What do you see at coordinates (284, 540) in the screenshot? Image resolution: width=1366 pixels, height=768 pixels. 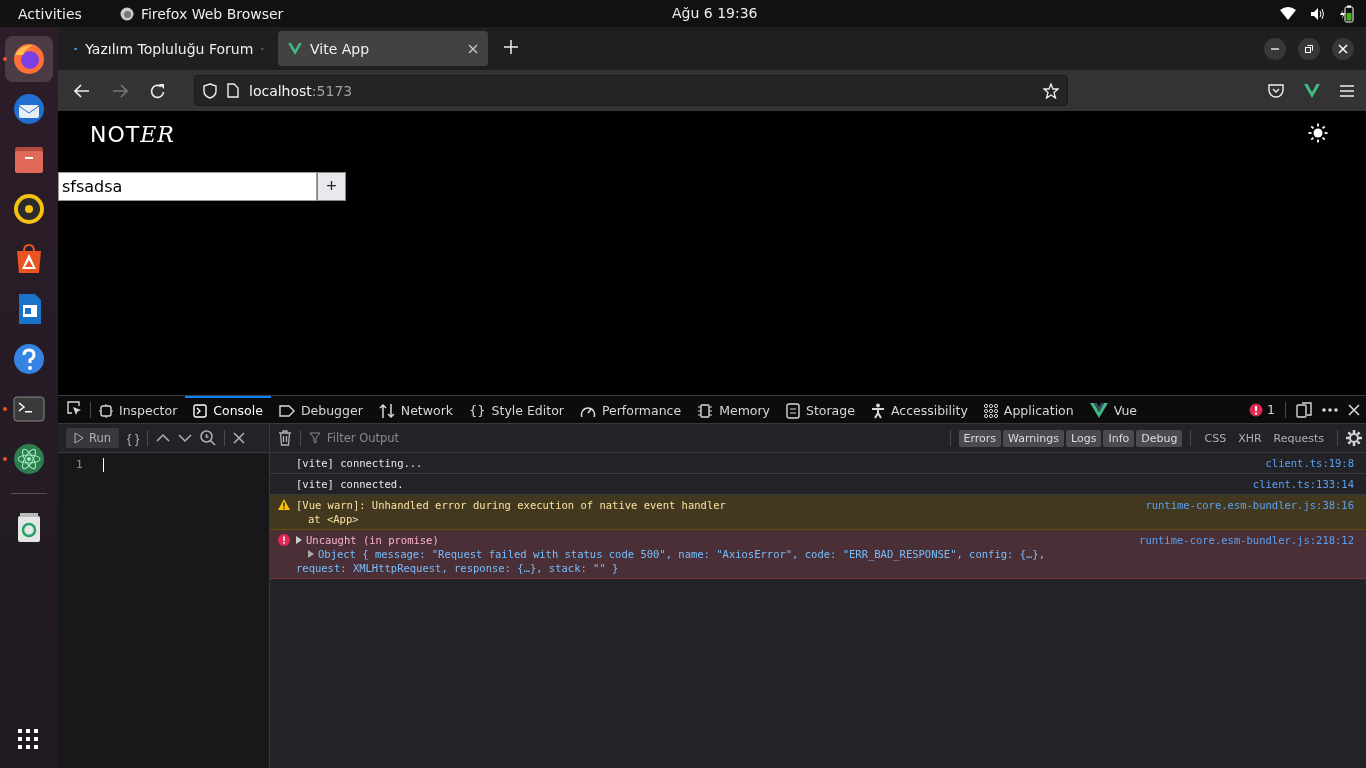 I see `error-icon` at bounding box center [284, 540].